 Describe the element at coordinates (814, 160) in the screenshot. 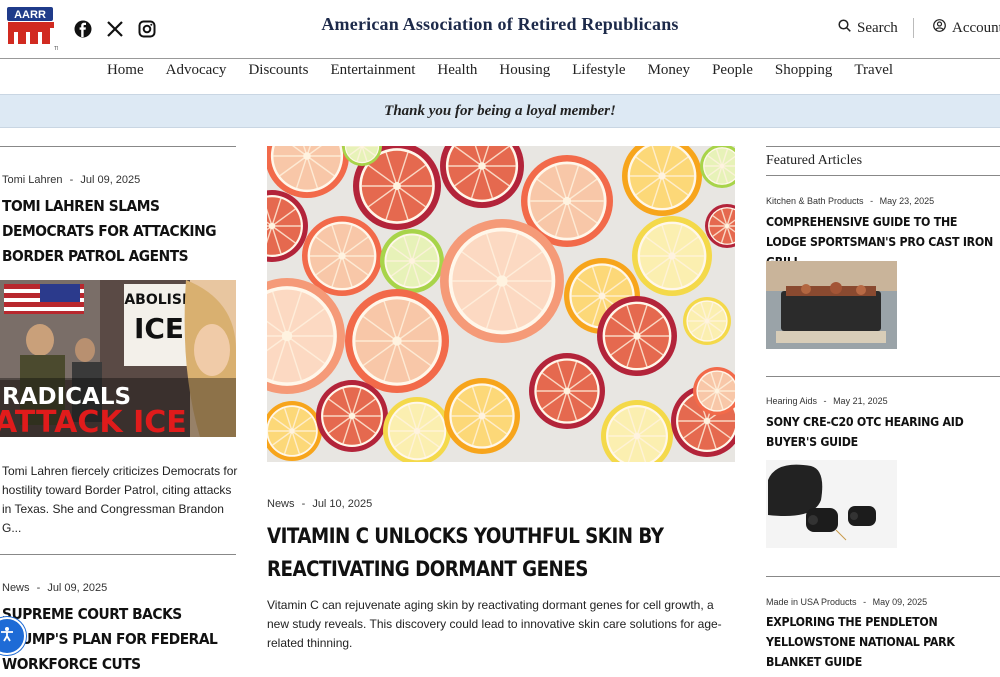

I see `featured-articles-heading: Featured Articles` at that location.